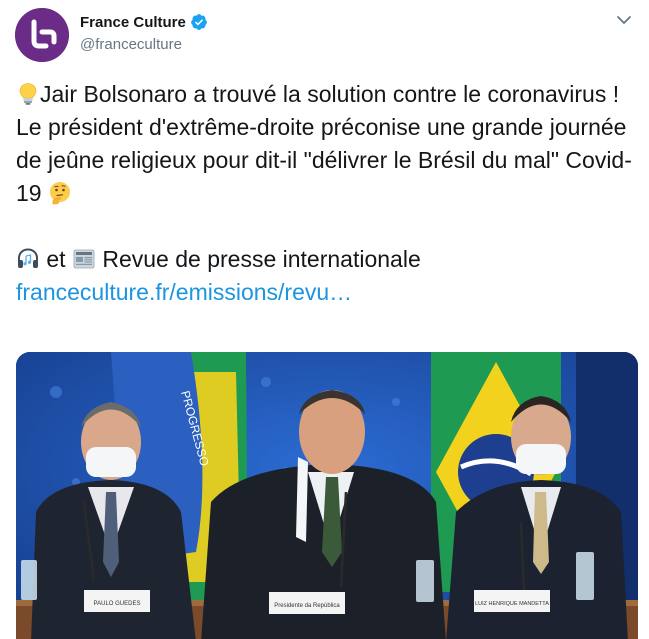  I want to click on tweet-line-3-and: et, so click(56, 259).